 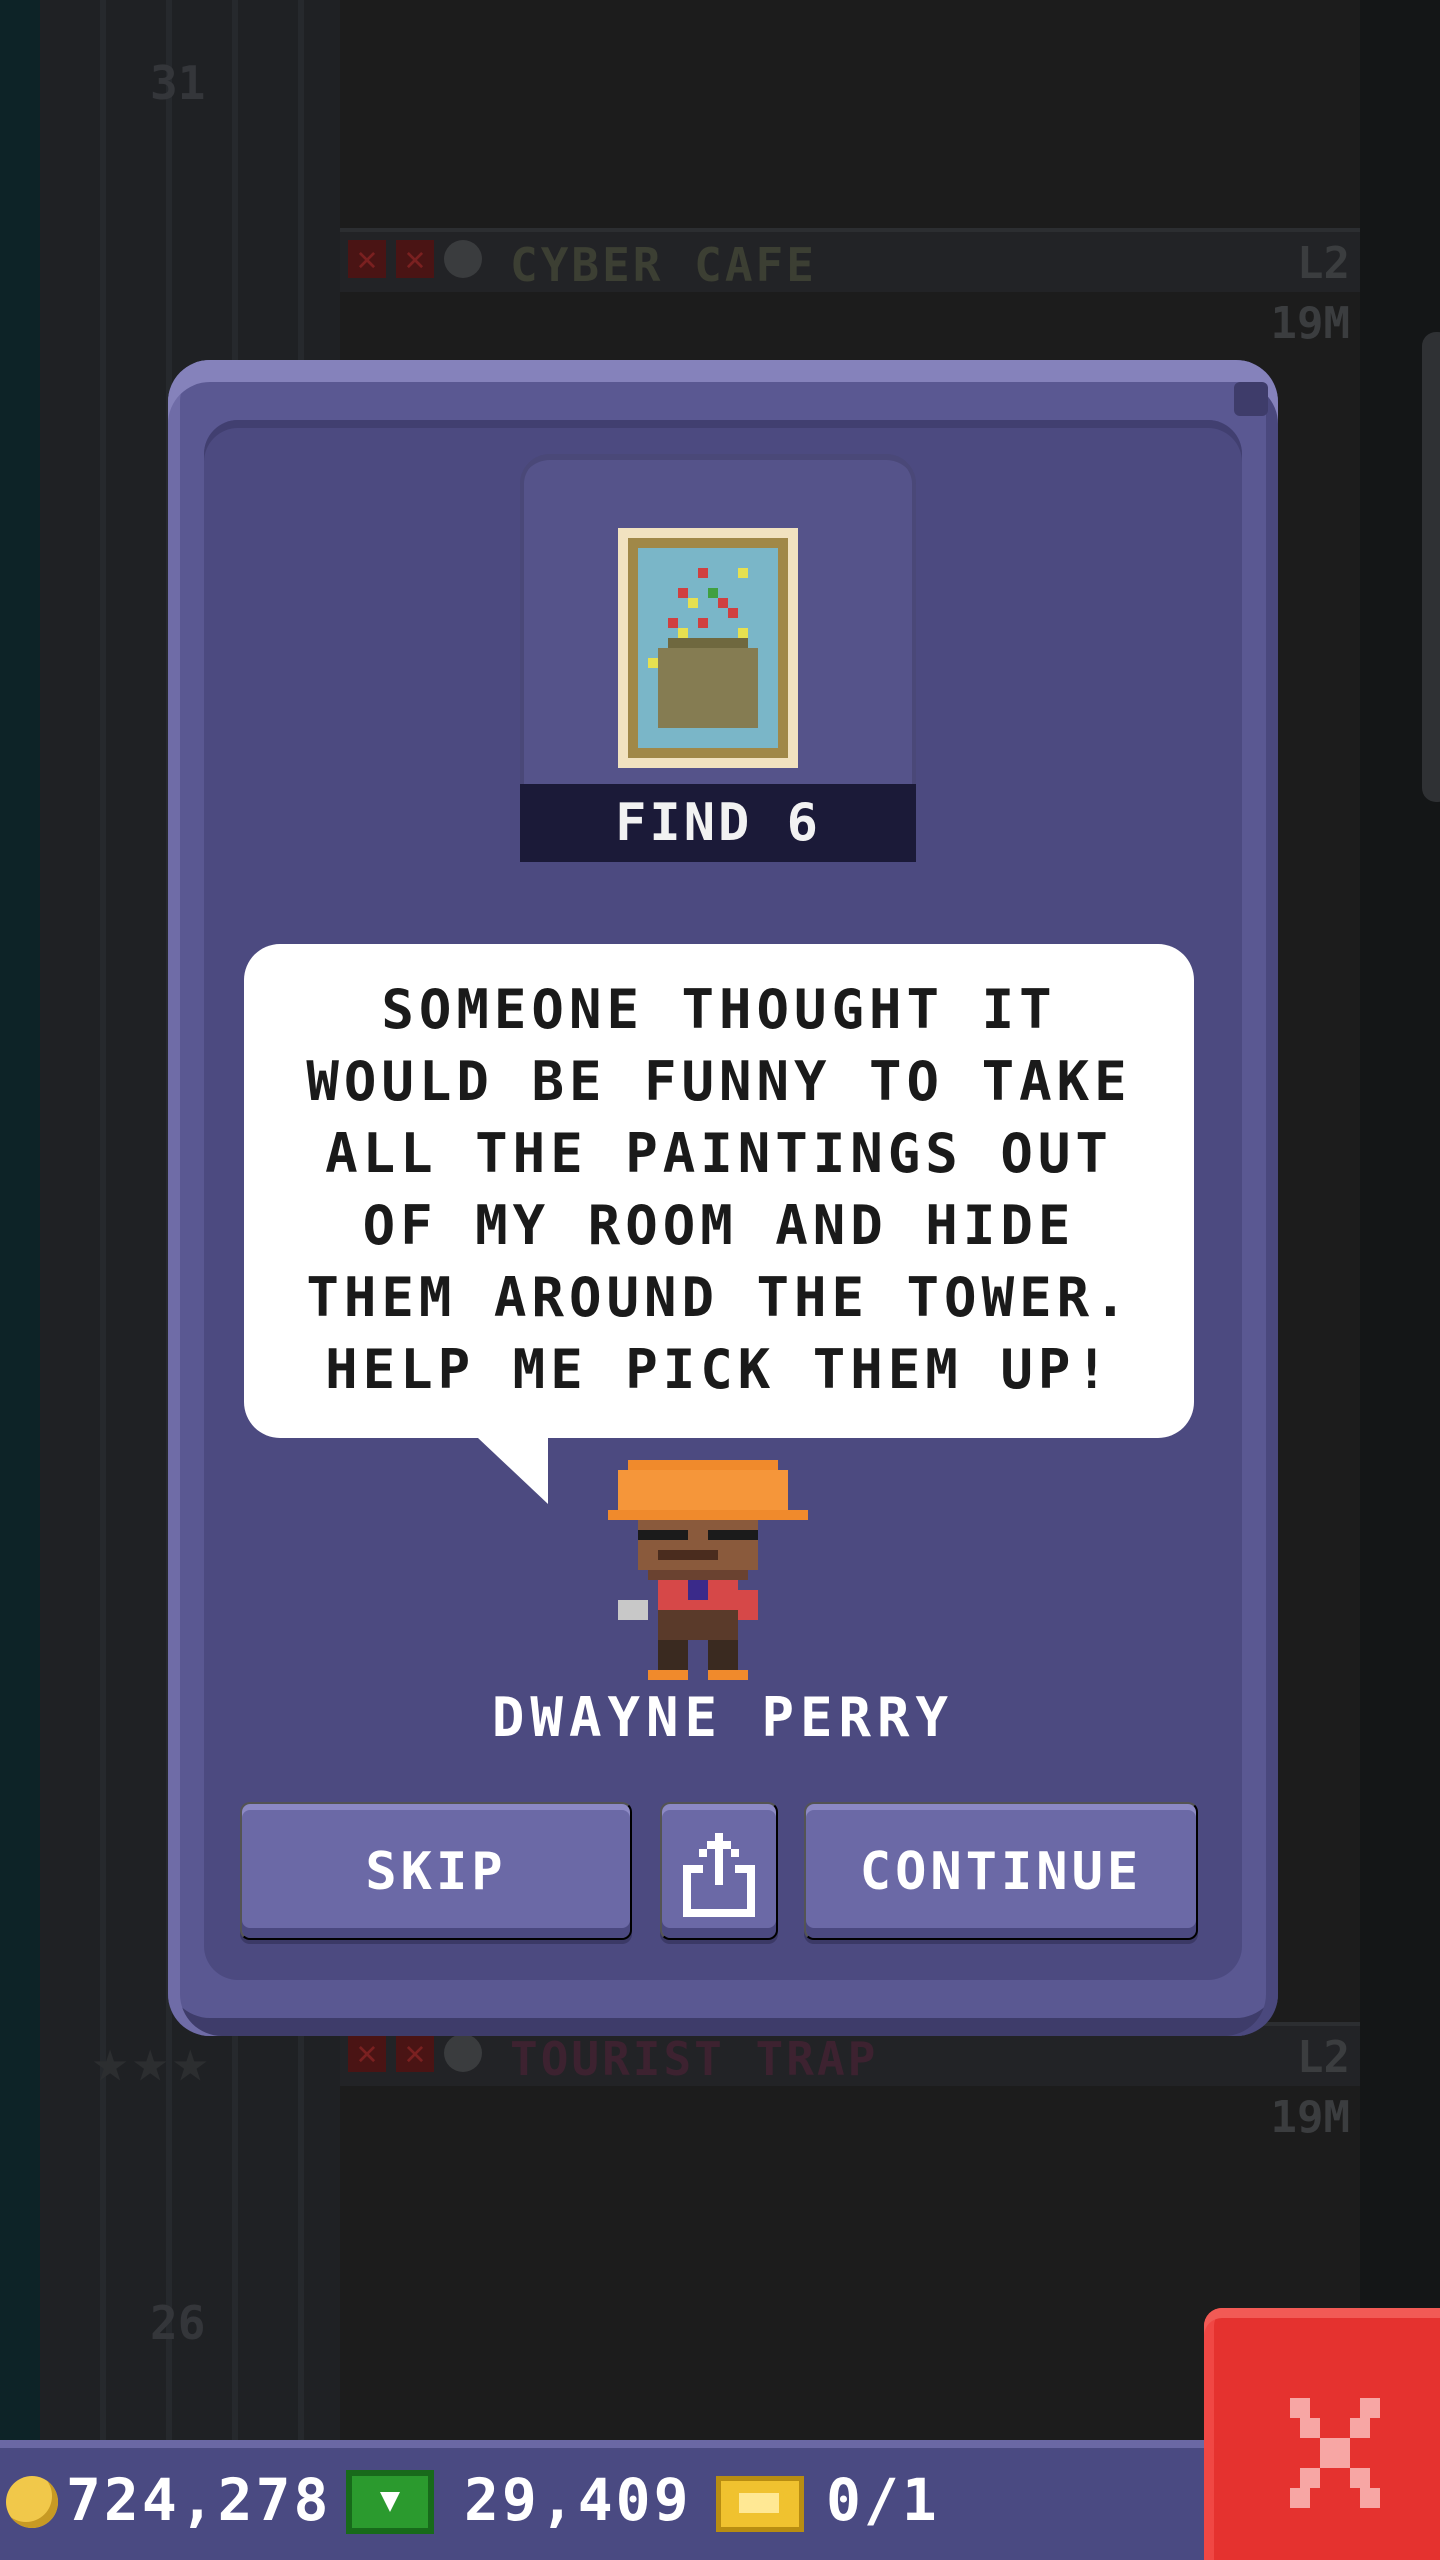 I want to click on floor-stars-icon: ★★★, so click(x=152, y=2061).